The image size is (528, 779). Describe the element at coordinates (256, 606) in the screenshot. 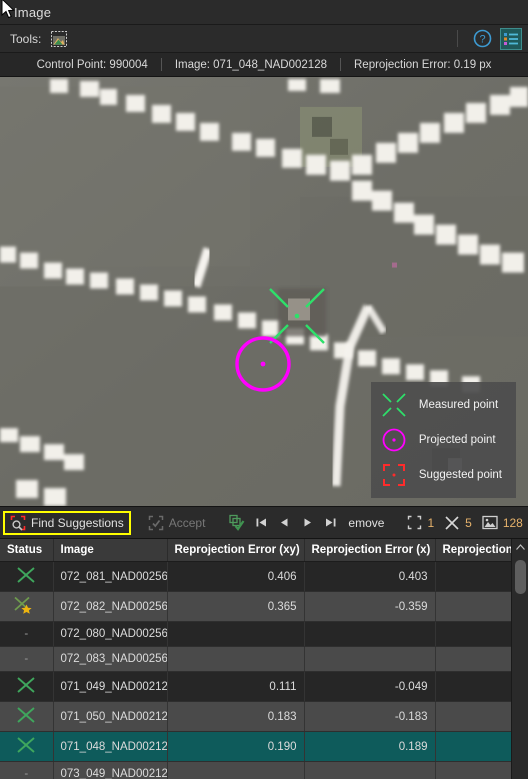

I see `table-row: 072_082_NAD002567 0.365 -0.359` at that location.